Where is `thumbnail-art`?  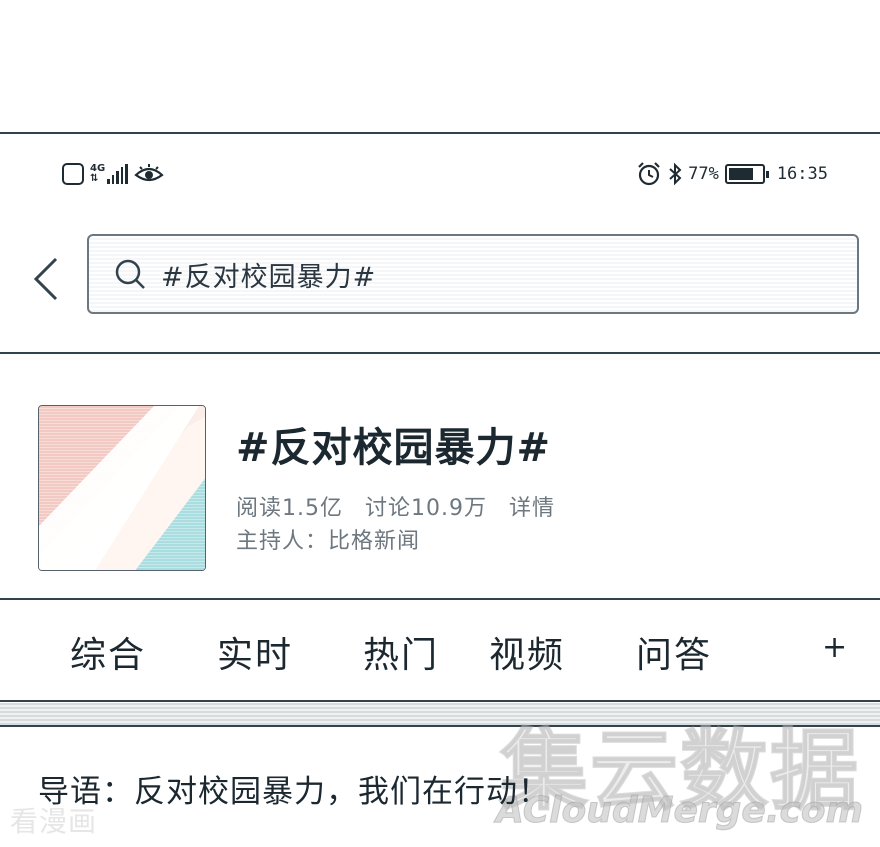 thumbnail-art is located at coordinates (122, 488).